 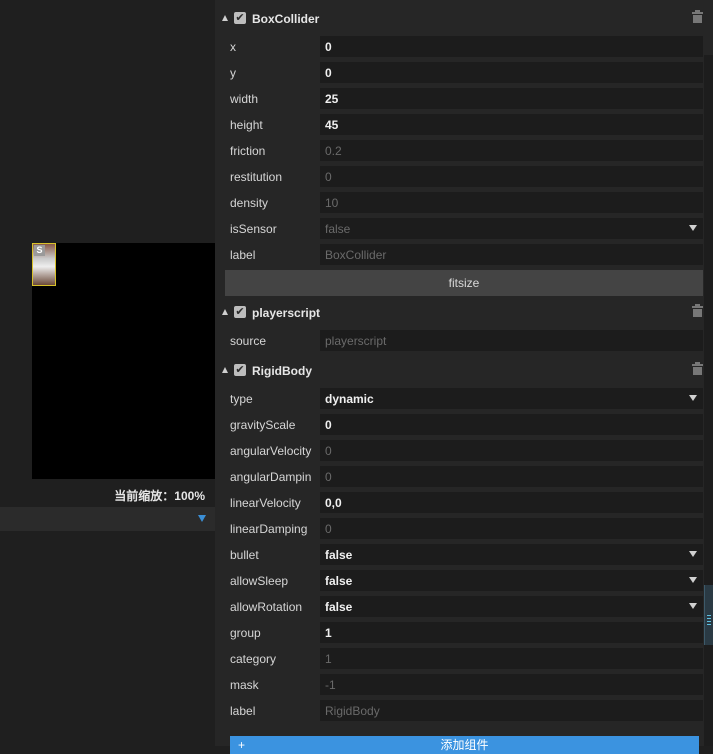 What do you see at coordinates (332, 203) in the screenshot?
I see `property-value: 10` at bounding box center [332, 203].